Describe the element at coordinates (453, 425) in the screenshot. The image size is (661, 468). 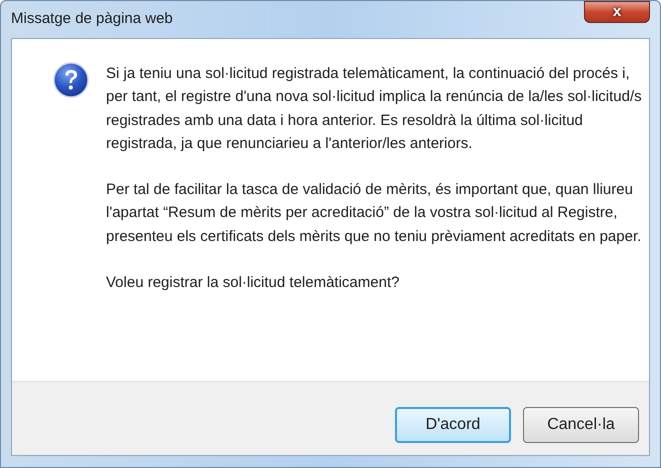
I see `dialog-button: D'acord` at that location.